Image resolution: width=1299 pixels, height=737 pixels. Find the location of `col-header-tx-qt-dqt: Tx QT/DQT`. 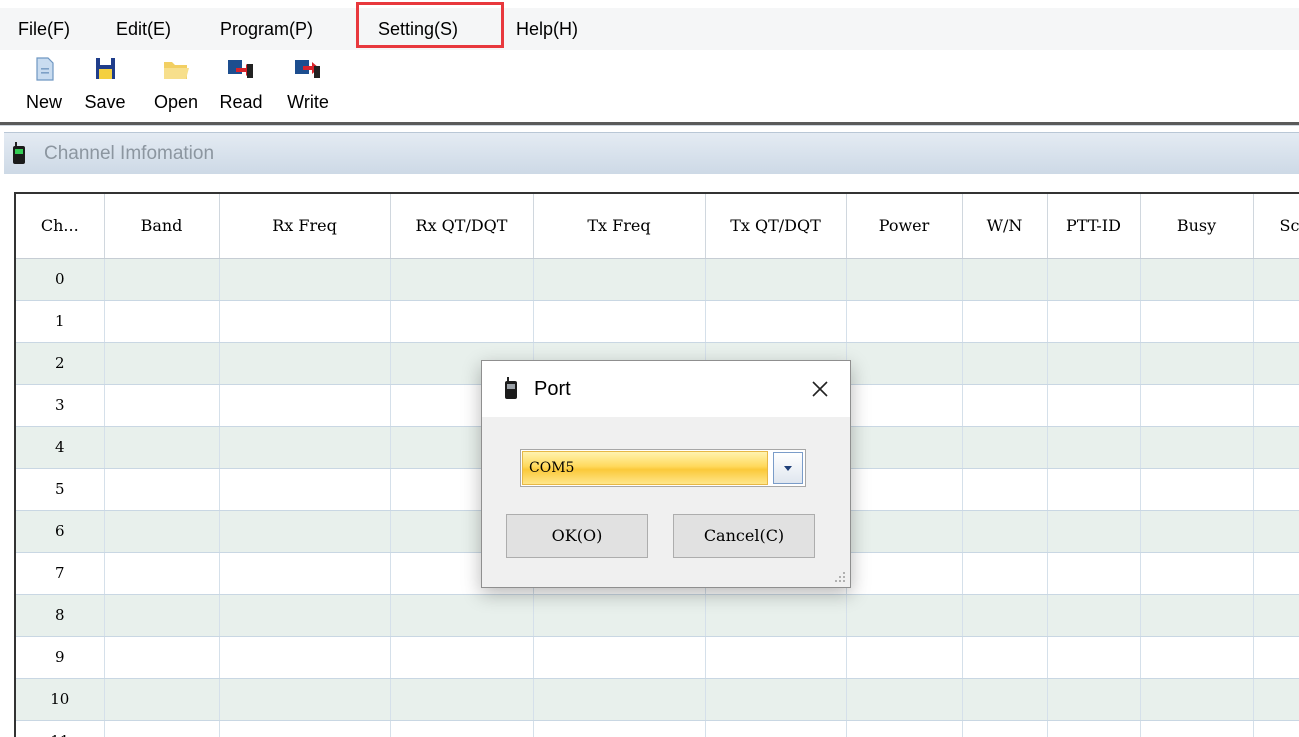

col-header-tx-qt-dqt: Tx QT/DQT is located at coordinates (776, 226).